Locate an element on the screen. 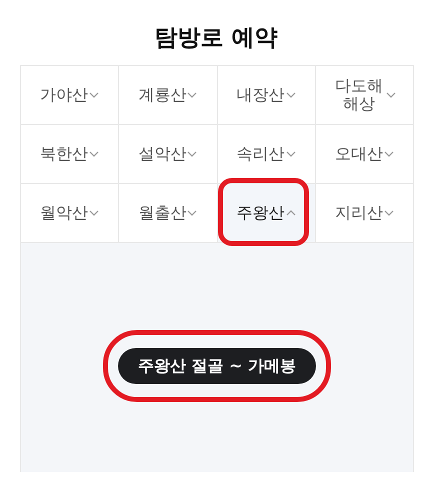 The image size is (432, 489). chevron-up-icon is located at coordinates (291, 213).